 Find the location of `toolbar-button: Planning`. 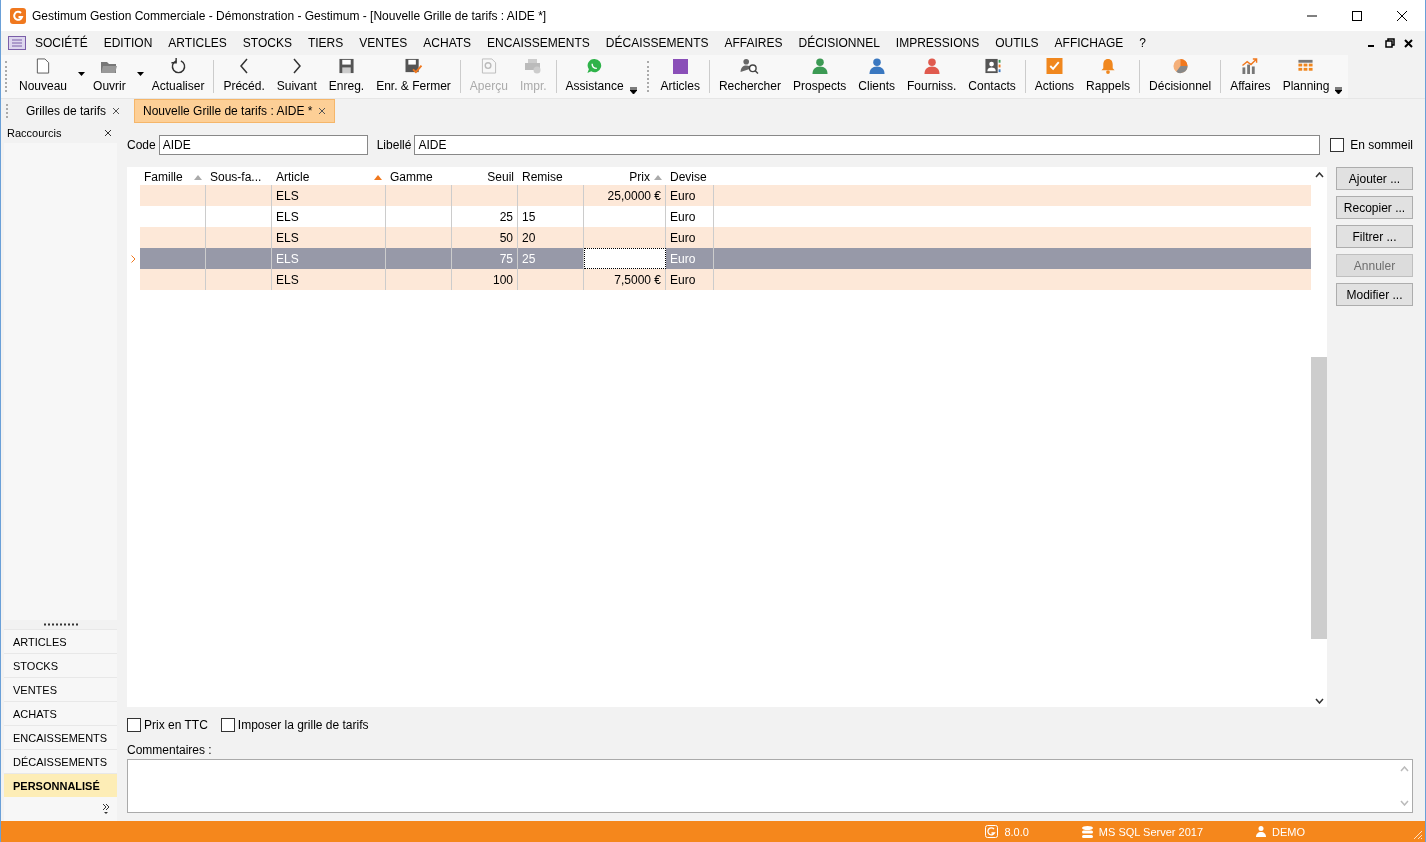

toolbar-button: Planning is located at coordinates (1306, 76).